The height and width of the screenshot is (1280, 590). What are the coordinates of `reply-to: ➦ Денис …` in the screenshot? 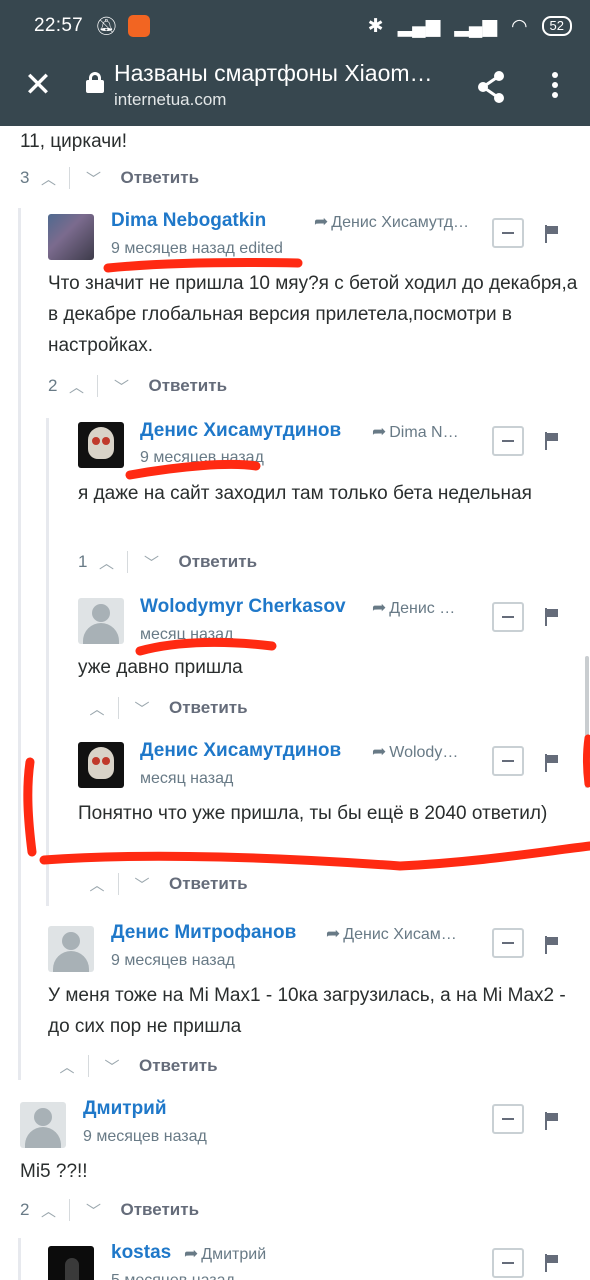 It's located at (428, 608).